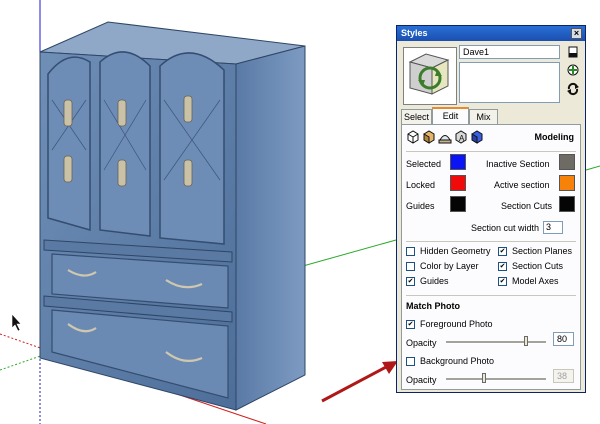  What do you see at coordinates (538, 266) in the screenshot?
I see `section-cuts-label: Section Cuts` at bounding box center [538, 266].